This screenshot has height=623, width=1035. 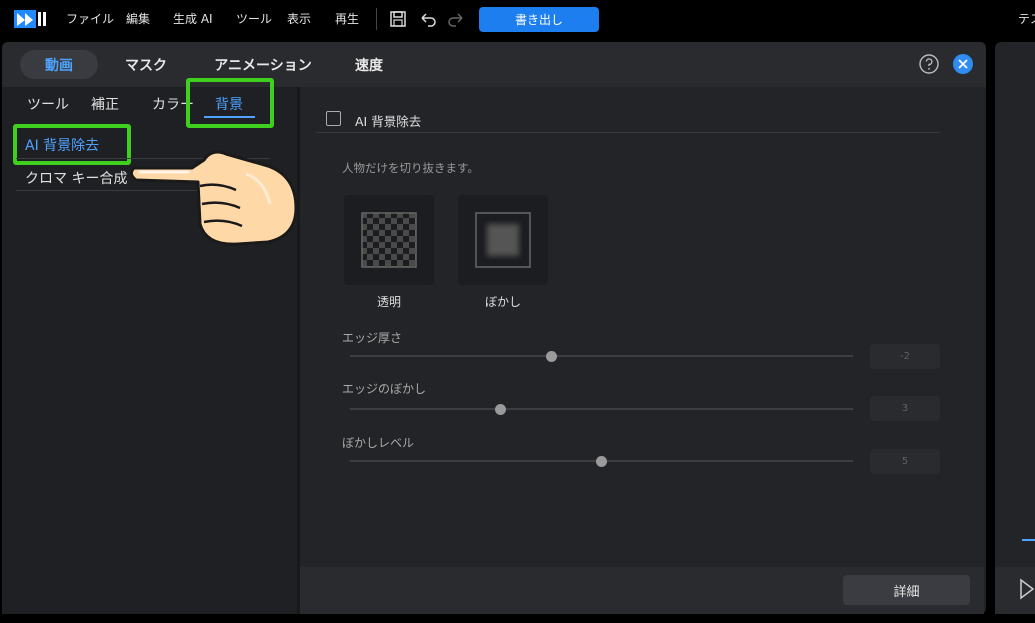 What do you see at coordinates (299, 18) in the screenshot?
I see `menu-view: 表示` at bounding box center [299, 18].